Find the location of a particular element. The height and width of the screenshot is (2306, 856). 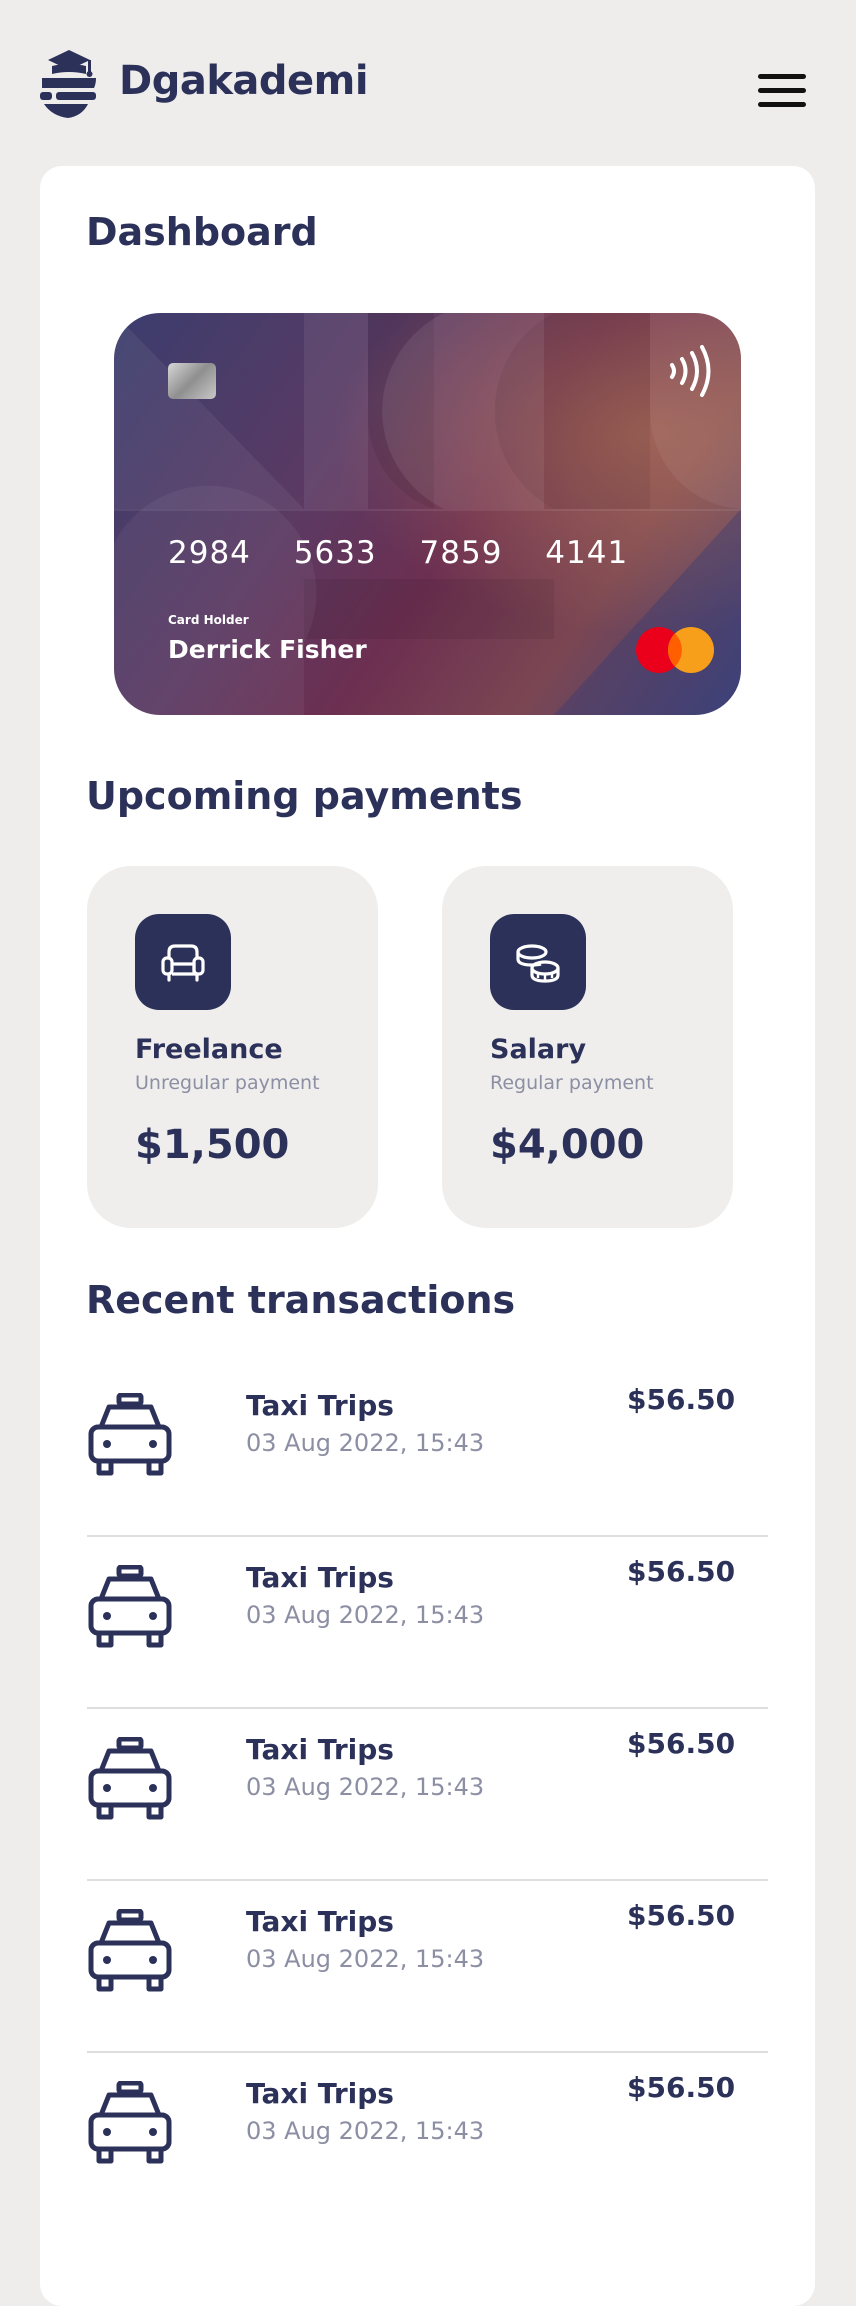

recent-transactions-title: Recent transactions is located at coordinates (301, 1300).